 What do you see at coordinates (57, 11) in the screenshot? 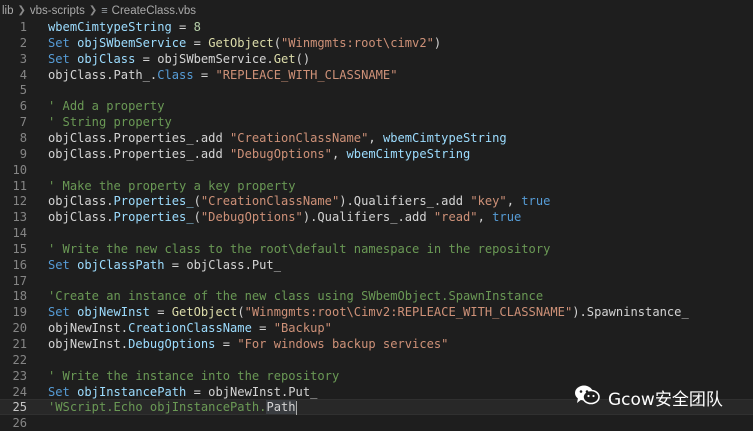
I see `breadcrumb-item-folder: vbs-scripts` at bounding box center [57, 11].